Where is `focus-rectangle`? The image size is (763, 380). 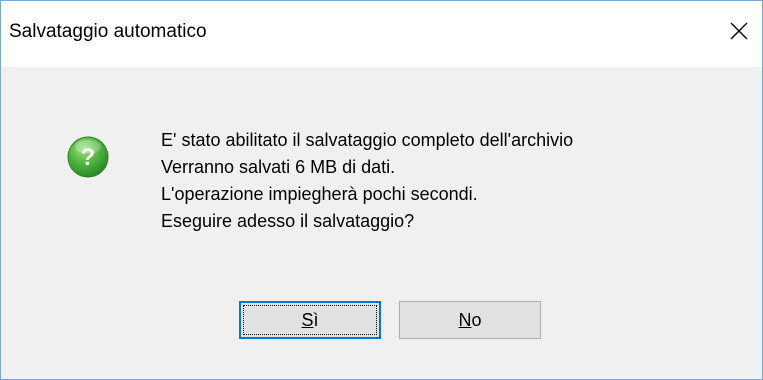
focus-rectangle is located at coordinates (310, 320).